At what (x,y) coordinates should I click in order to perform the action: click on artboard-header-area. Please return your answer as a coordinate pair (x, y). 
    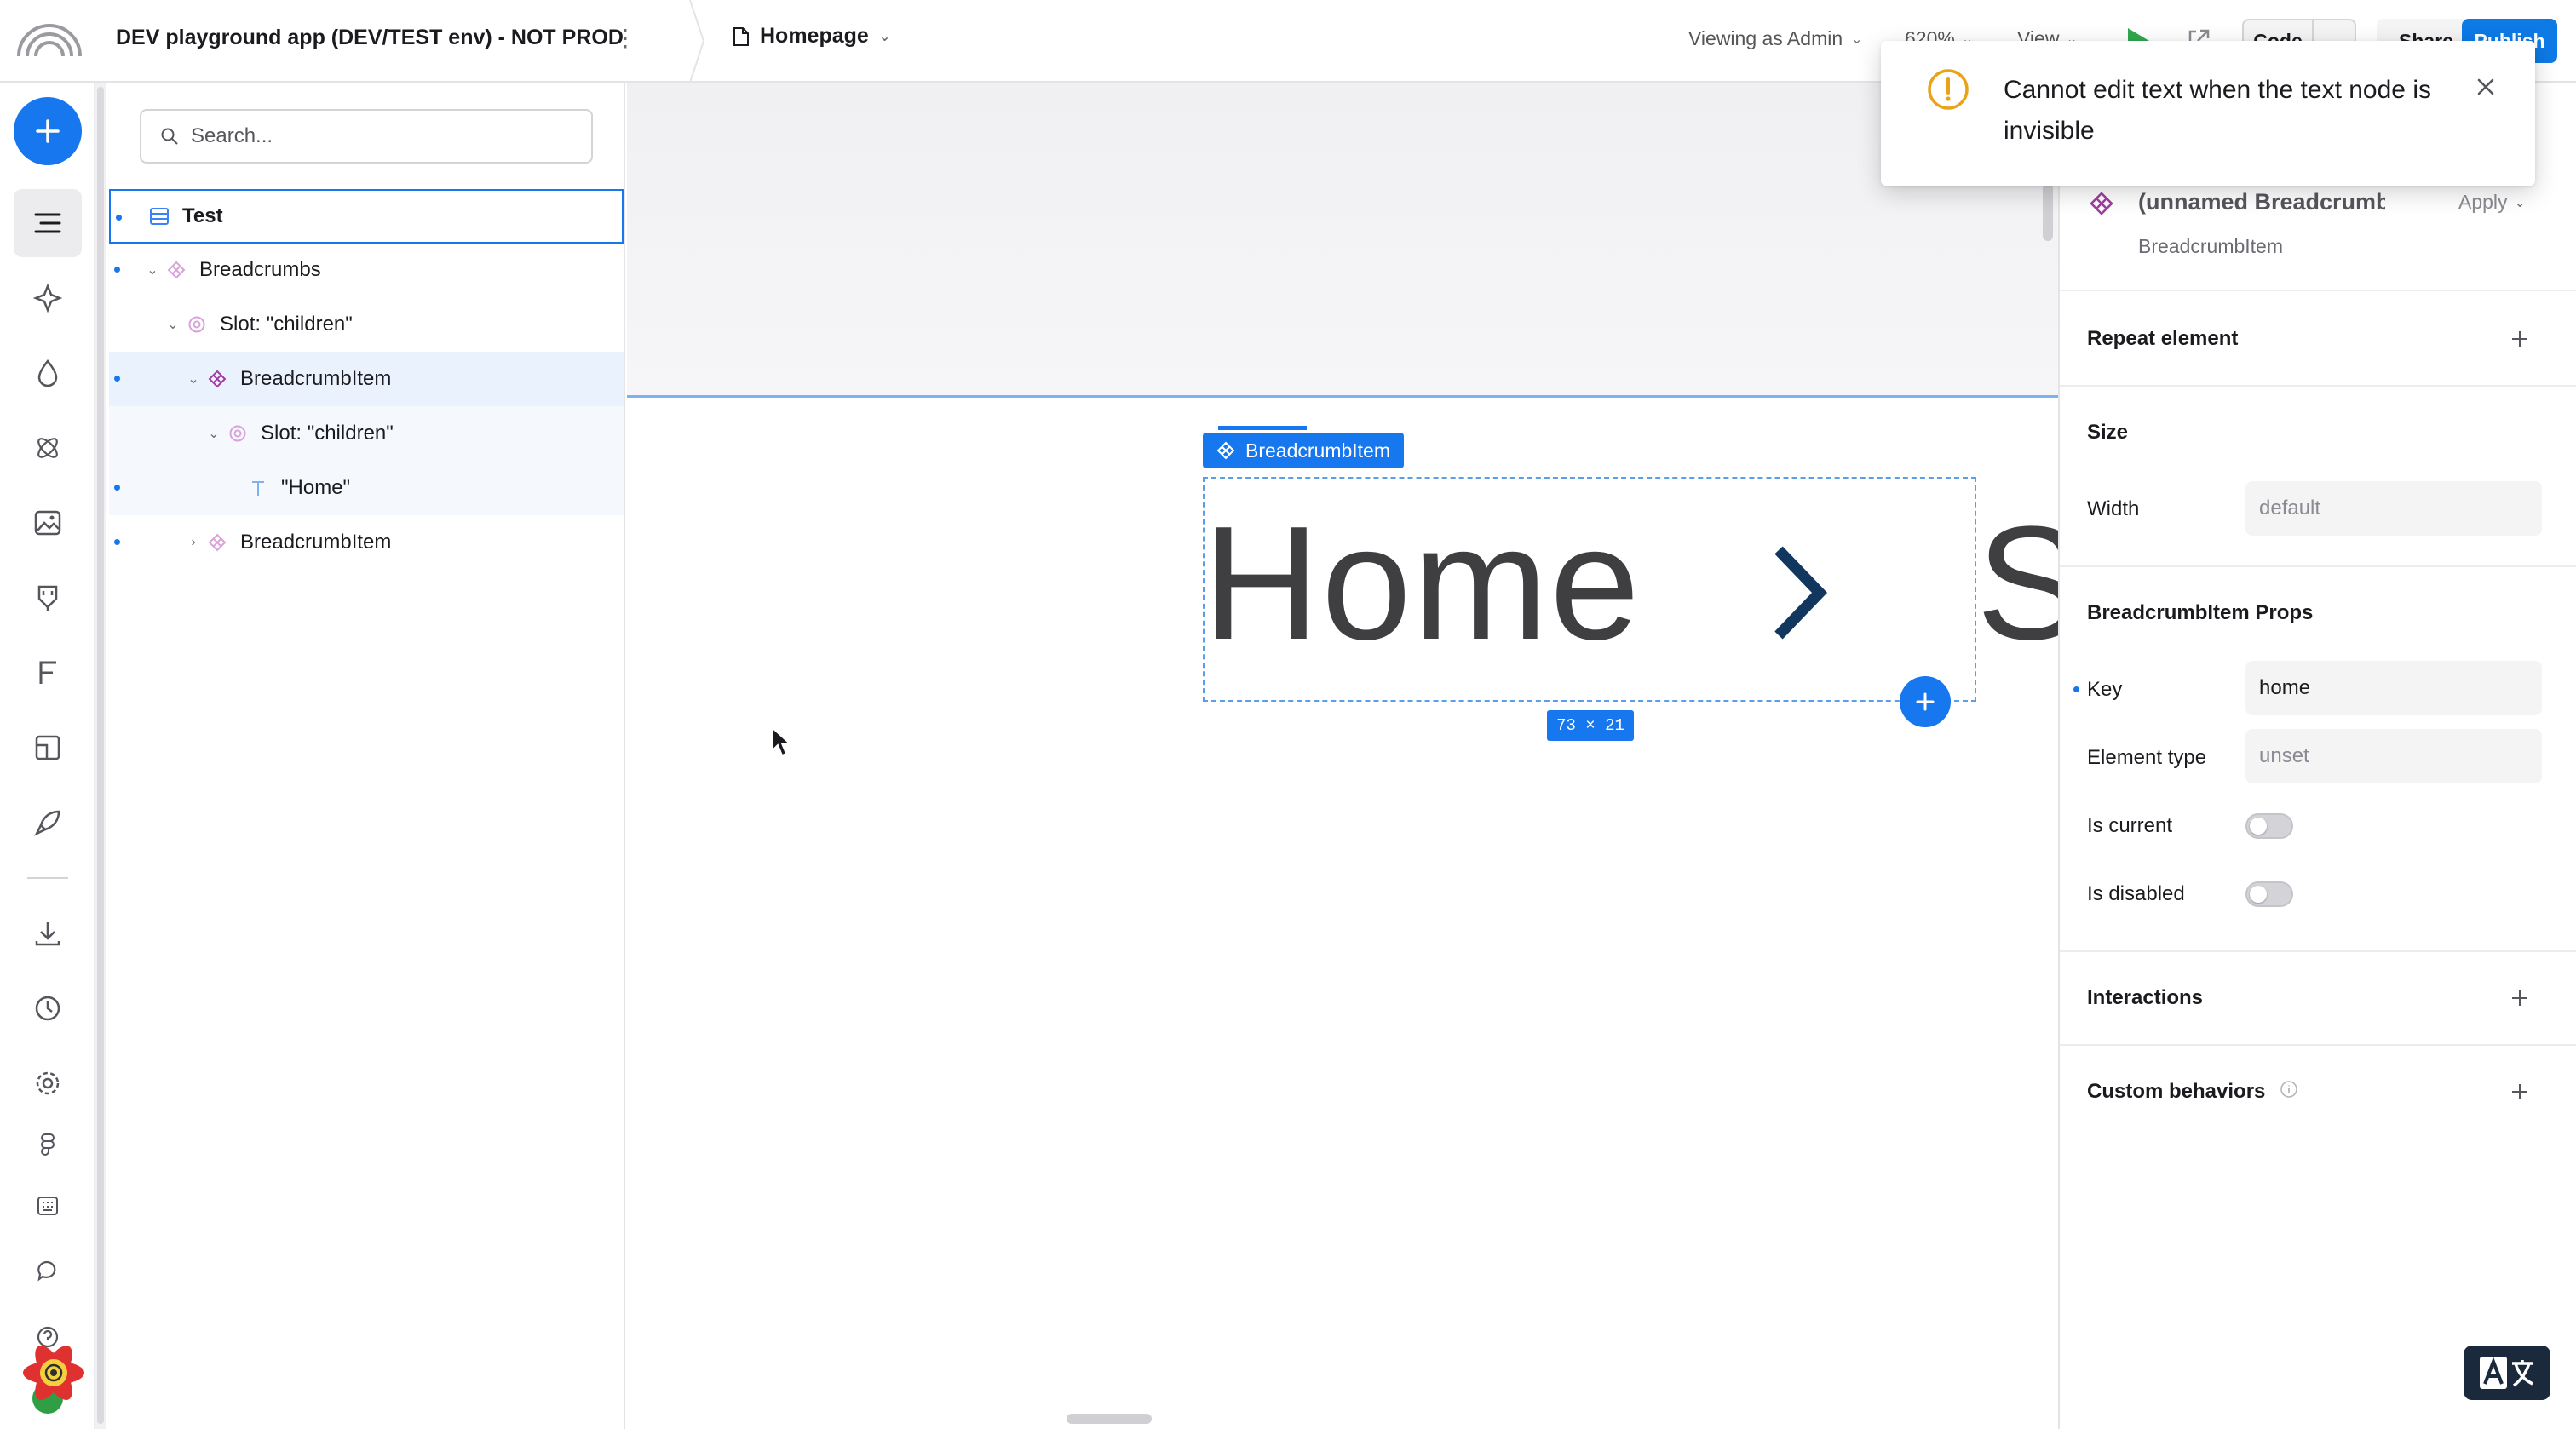
    Looking at the image, I should click on (1342, 239).